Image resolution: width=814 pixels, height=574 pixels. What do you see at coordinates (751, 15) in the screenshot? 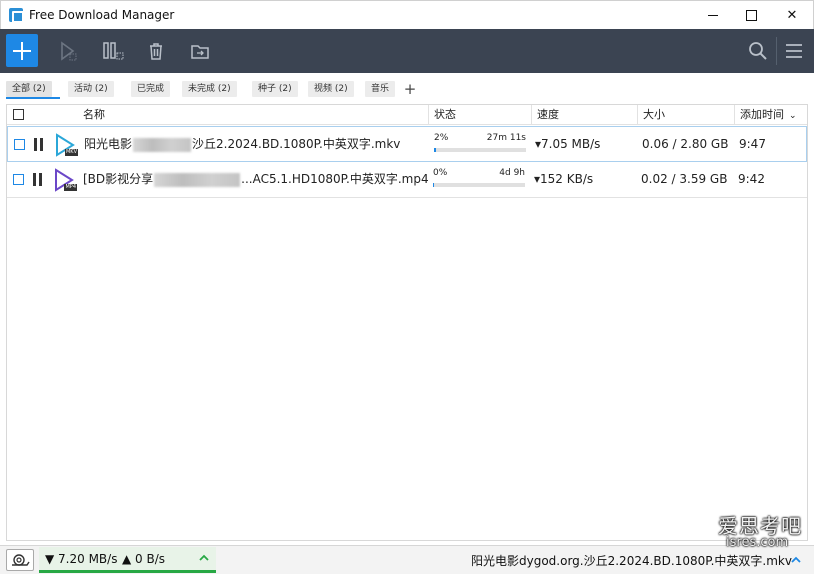
I see `maximize-button` at bounding box center [751, 15].